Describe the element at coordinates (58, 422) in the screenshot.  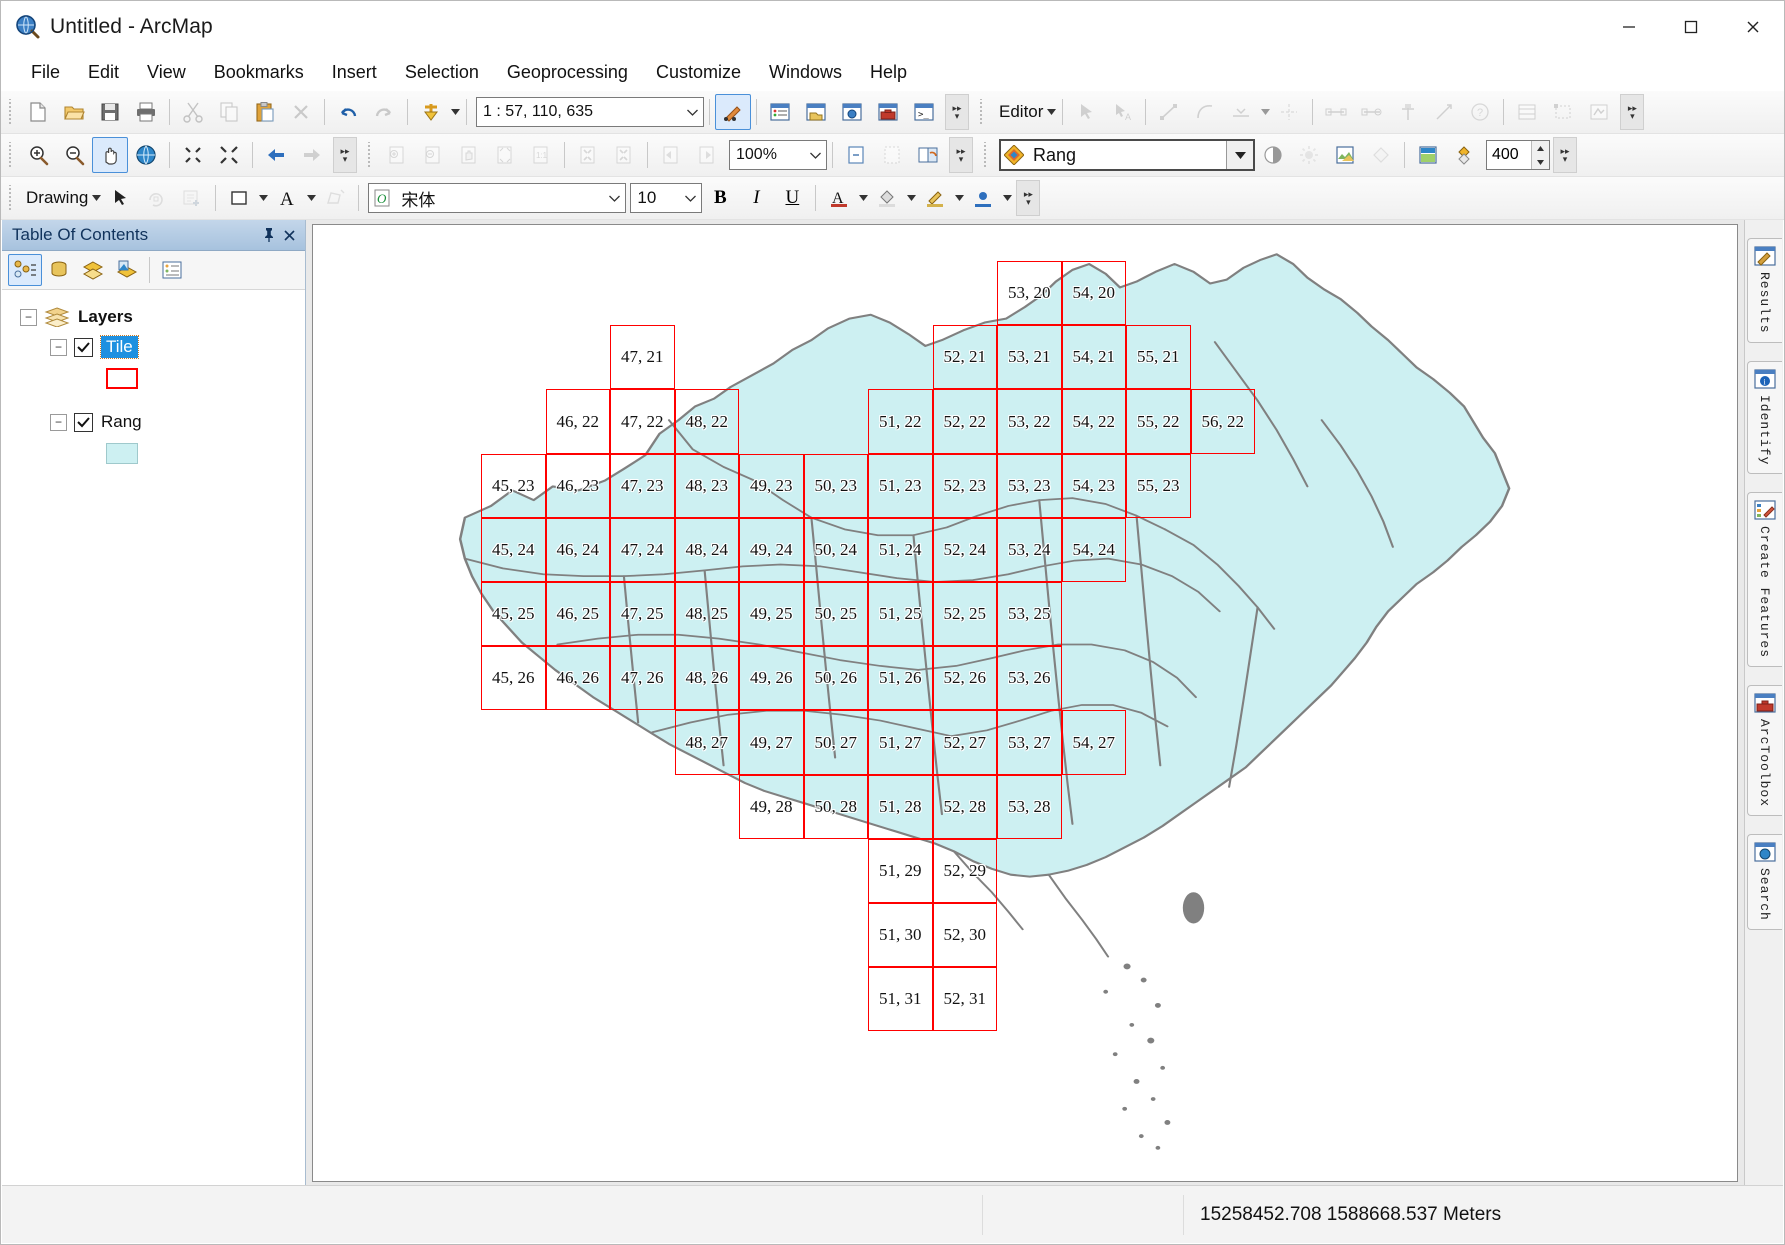
I see `expander-collapse-icon: −` at that location.